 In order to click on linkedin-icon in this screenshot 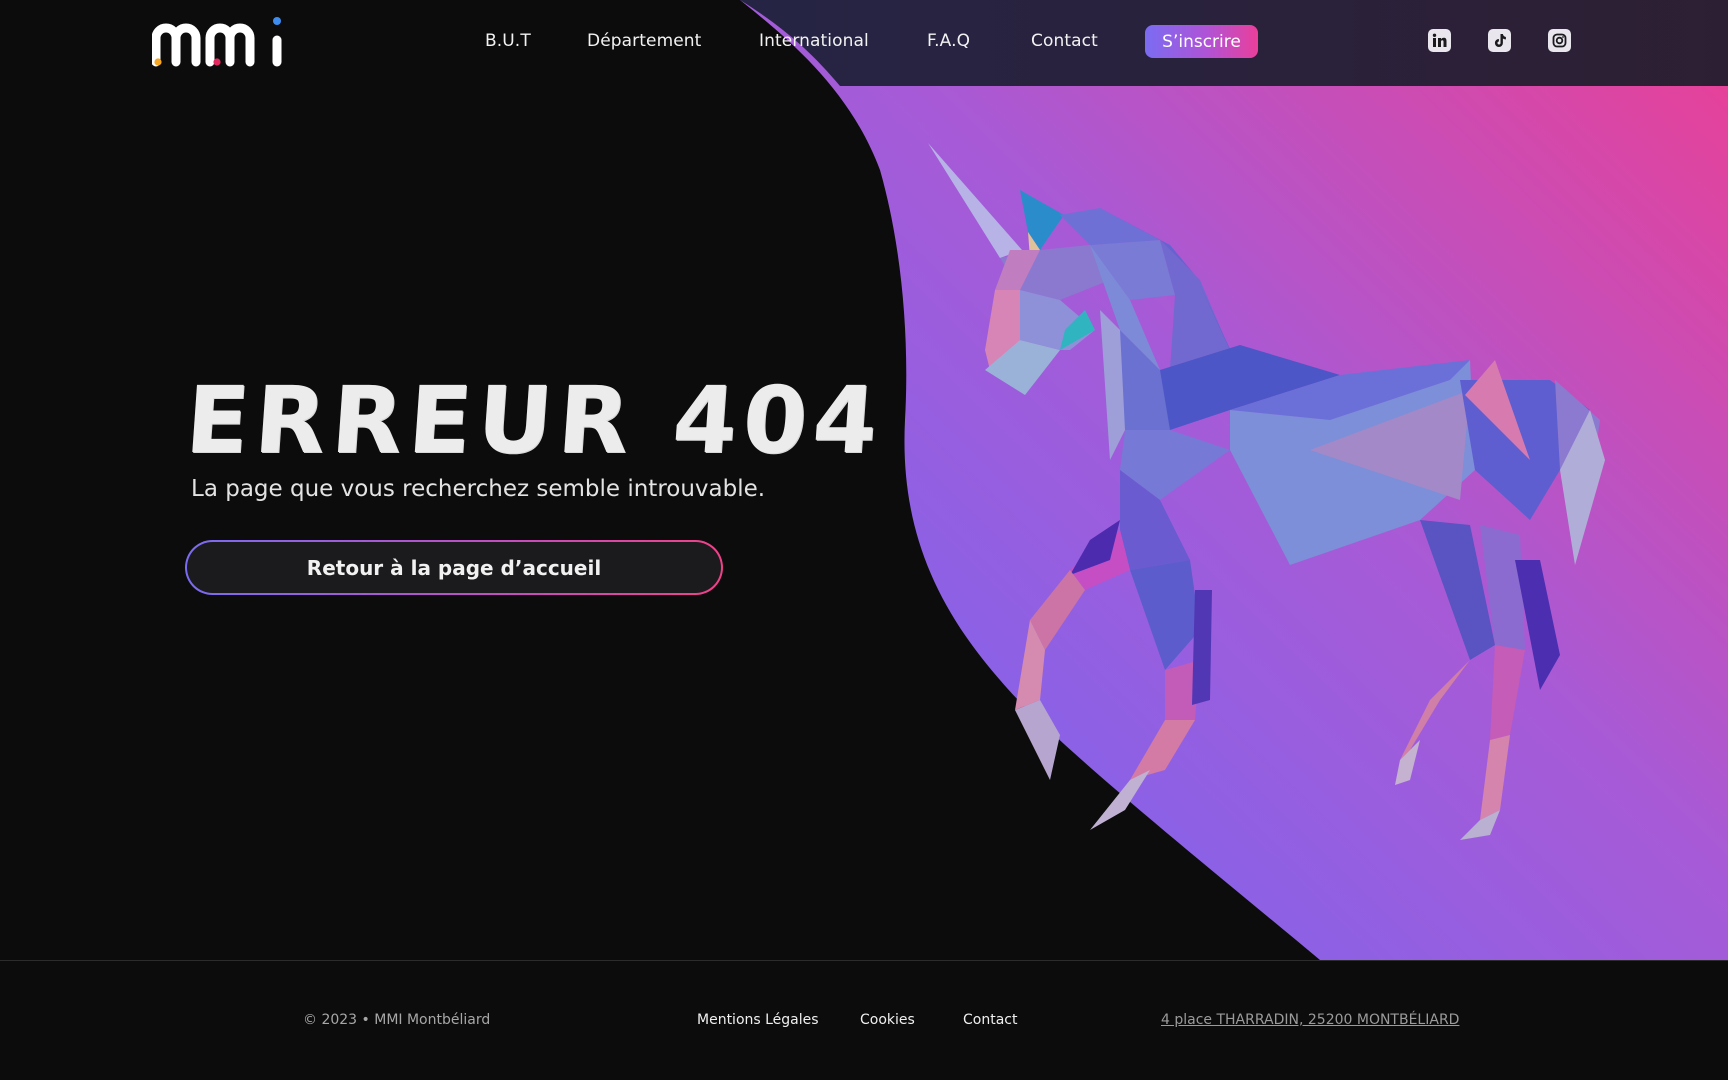, I will do `click(1439, 40)`.